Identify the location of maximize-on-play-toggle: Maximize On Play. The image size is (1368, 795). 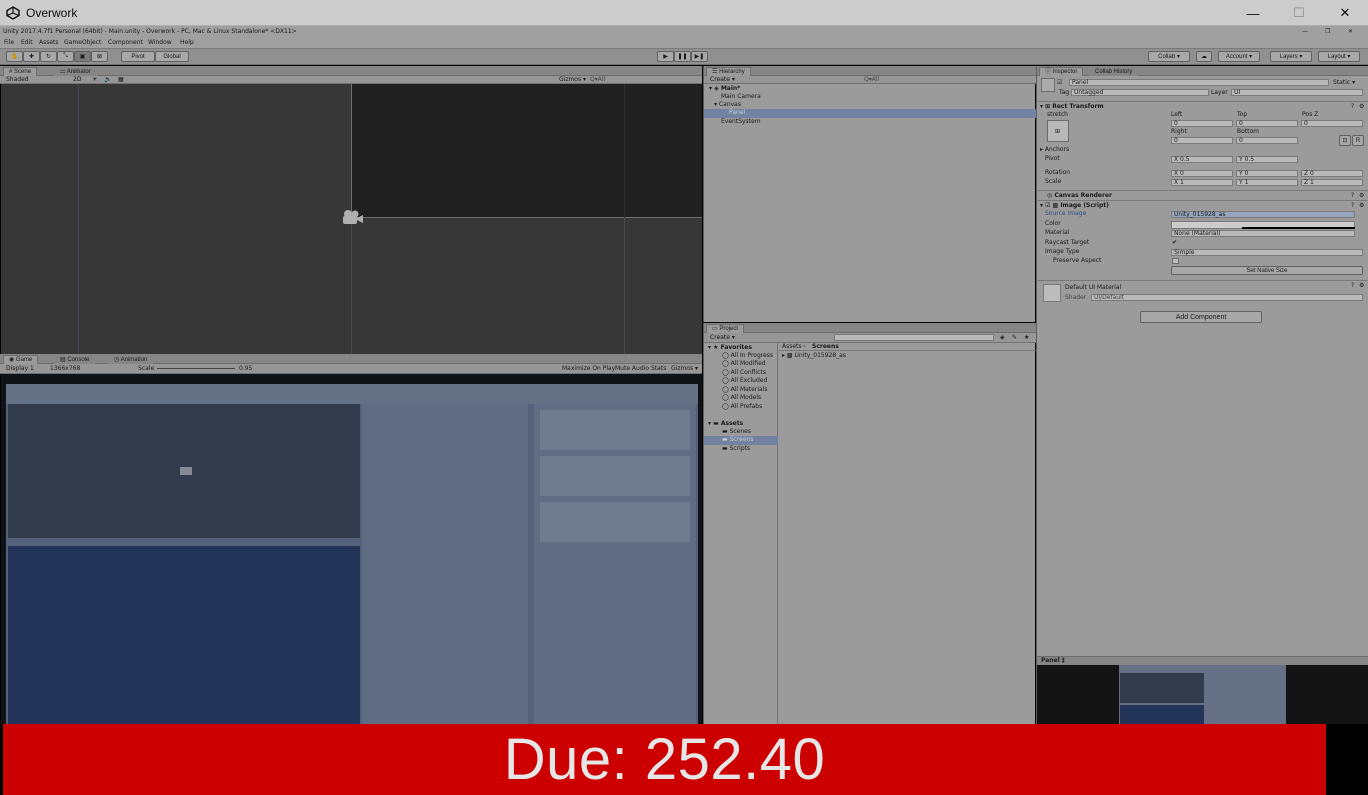
(588, 369).